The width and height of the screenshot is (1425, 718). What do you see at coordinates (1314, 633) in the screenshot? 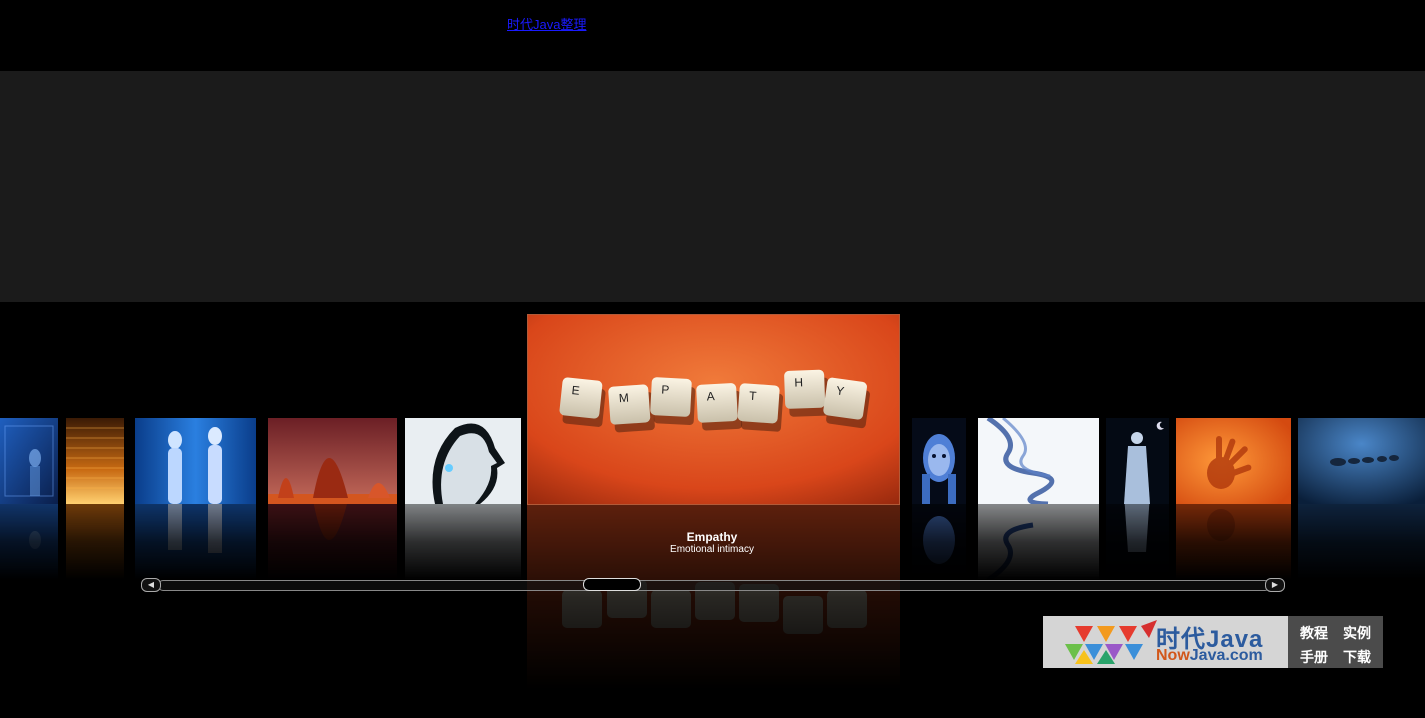
I see `logo-link-tutorial: 教程` at bounding box center [1314, 633].